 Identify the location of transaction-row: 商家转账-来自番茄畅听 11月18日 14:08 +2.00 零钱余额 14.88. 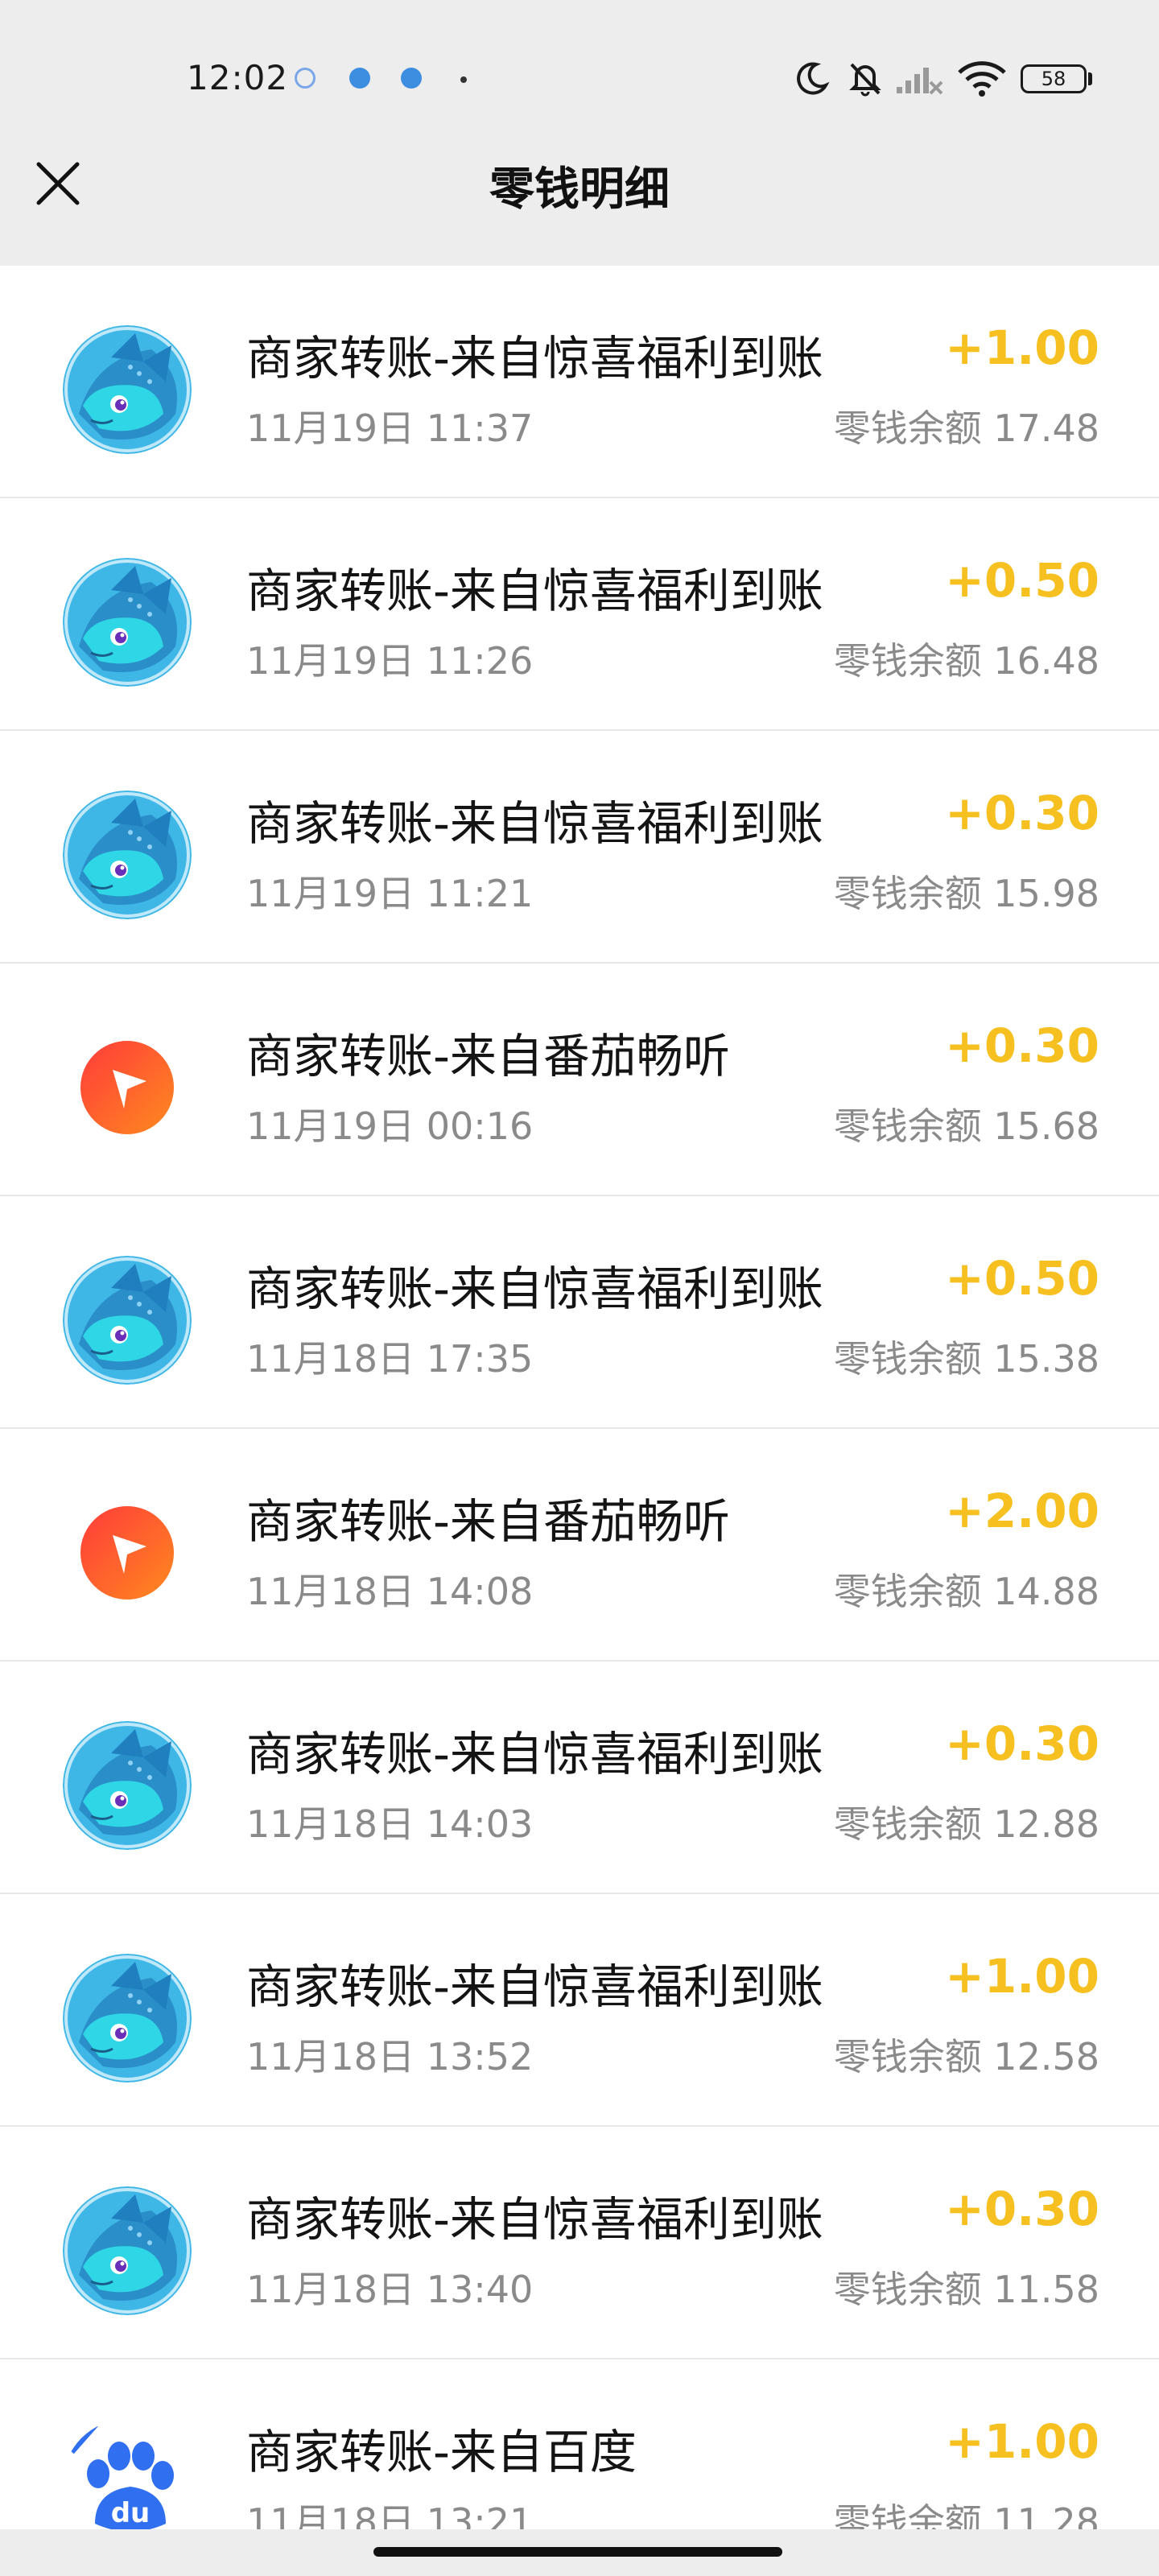
(579, 1545).